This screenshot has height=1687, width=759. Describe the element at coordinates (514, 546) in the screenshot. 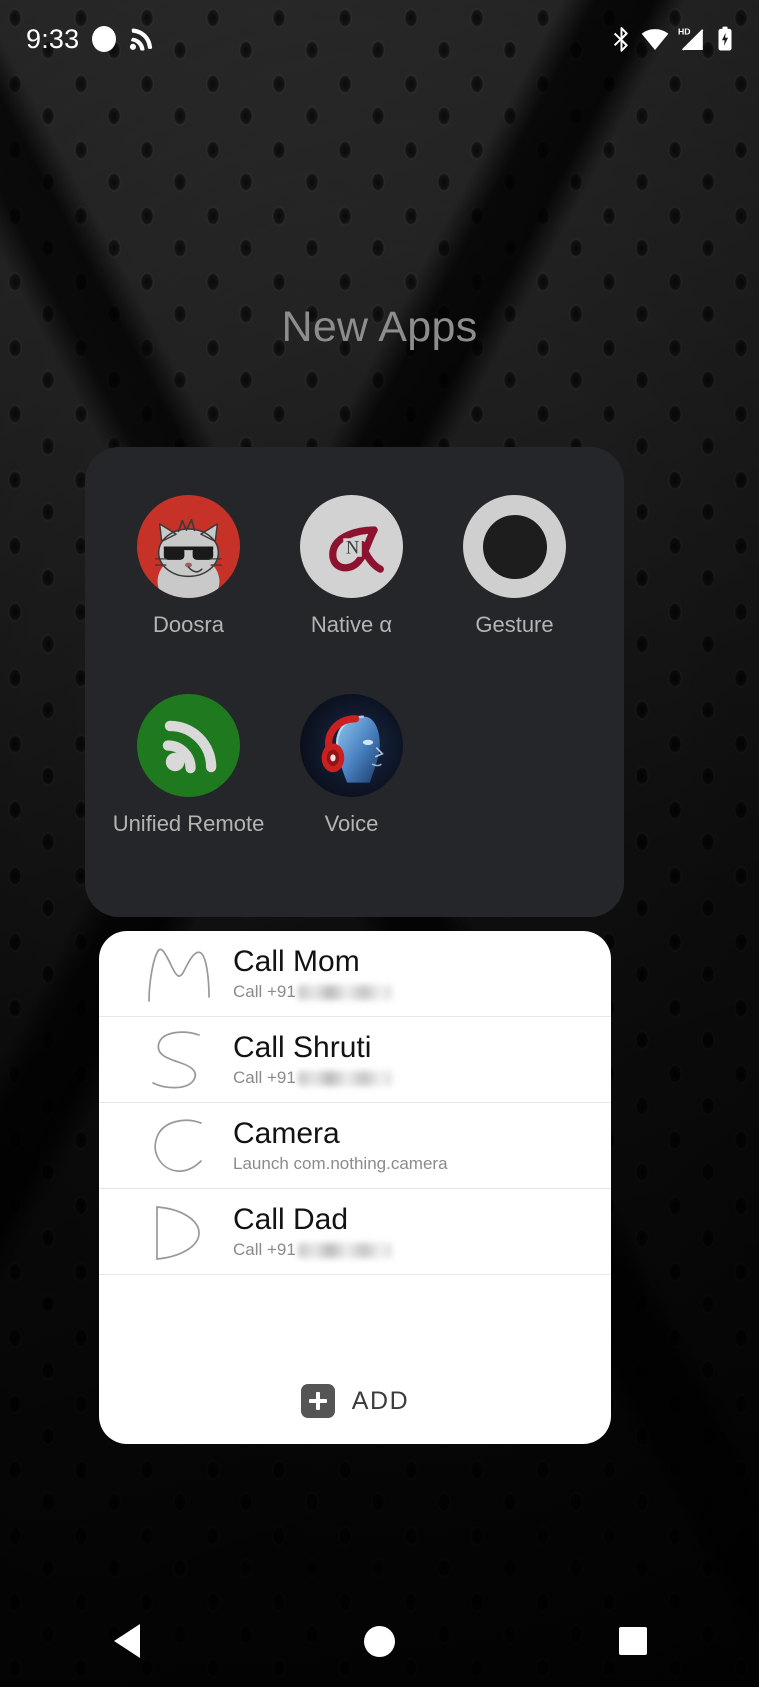

I see `gesture-app-icon` at that location.